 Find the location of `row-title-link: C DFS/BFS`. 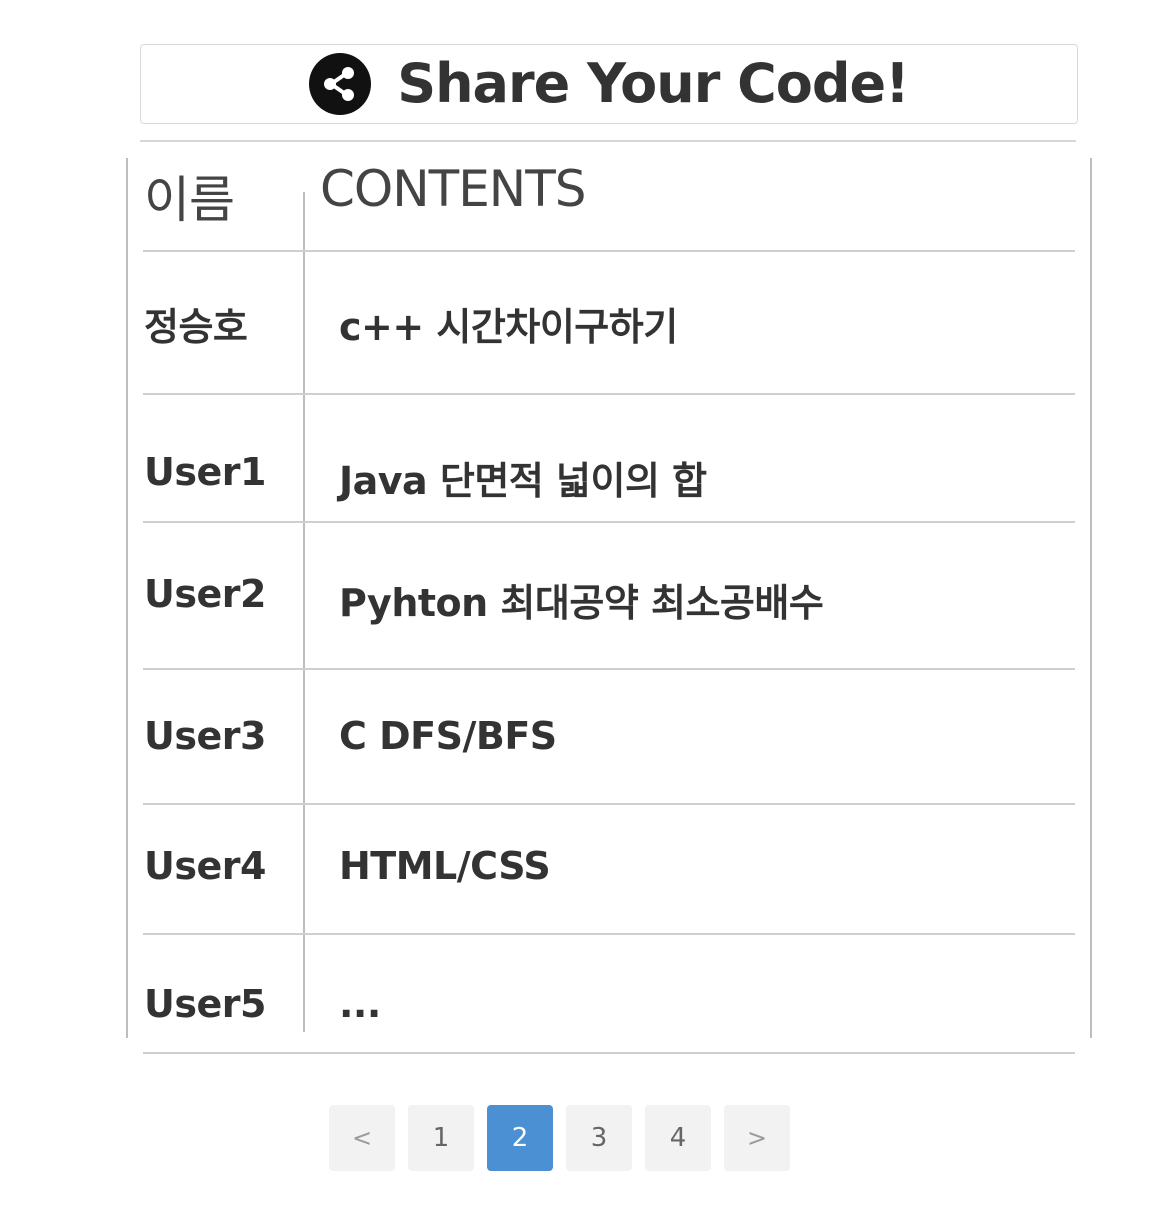

row-title-link: C DFS/BFS is located at coordinates (448, 736).